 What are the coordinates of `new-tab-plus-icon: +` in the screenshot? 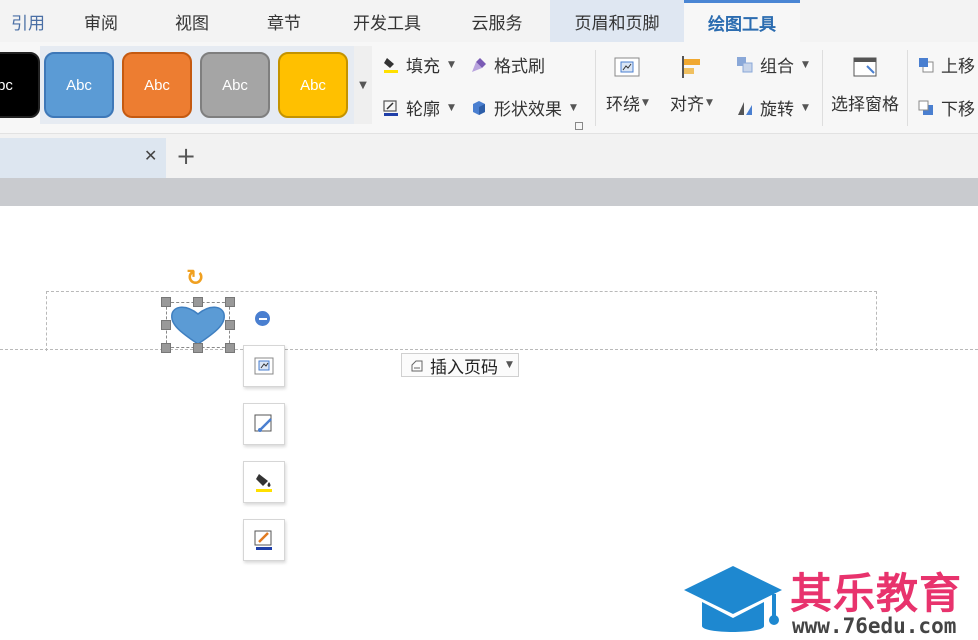 It's located at (186, 156).